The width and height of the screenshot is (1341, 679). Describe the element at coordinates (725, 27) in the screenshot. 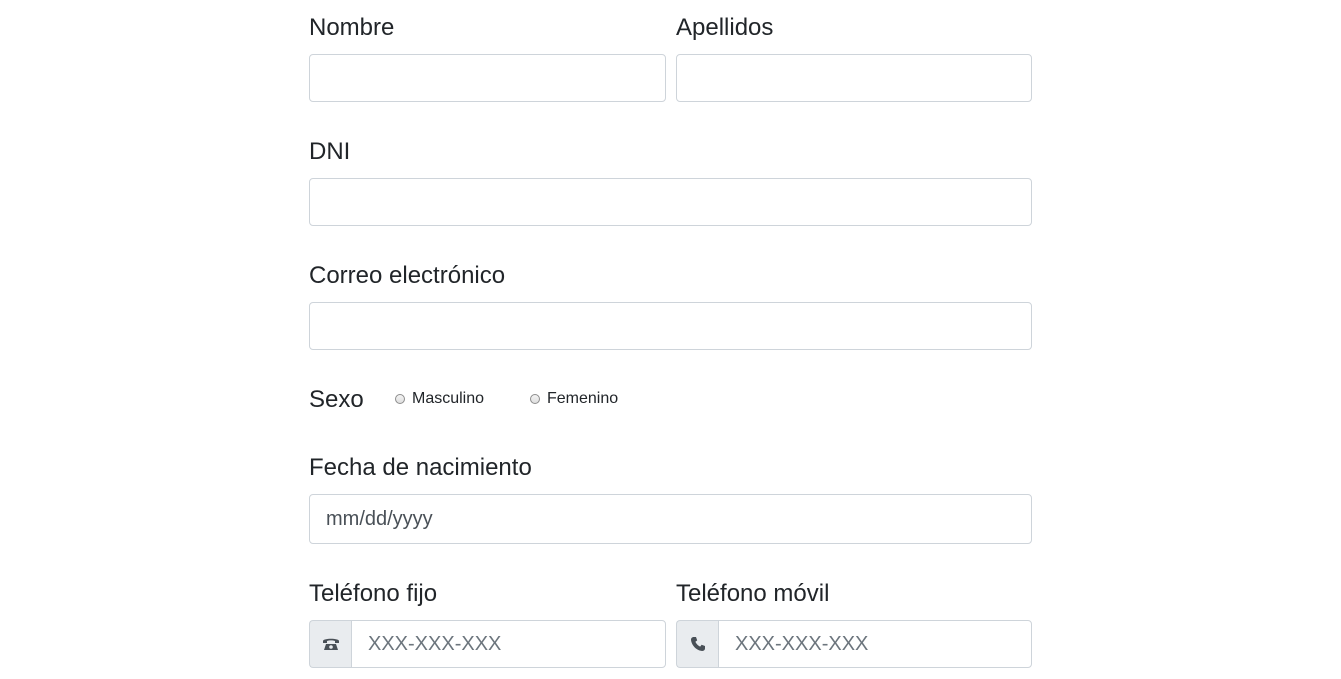

I see `last-name-label: Apellidos` at that location.